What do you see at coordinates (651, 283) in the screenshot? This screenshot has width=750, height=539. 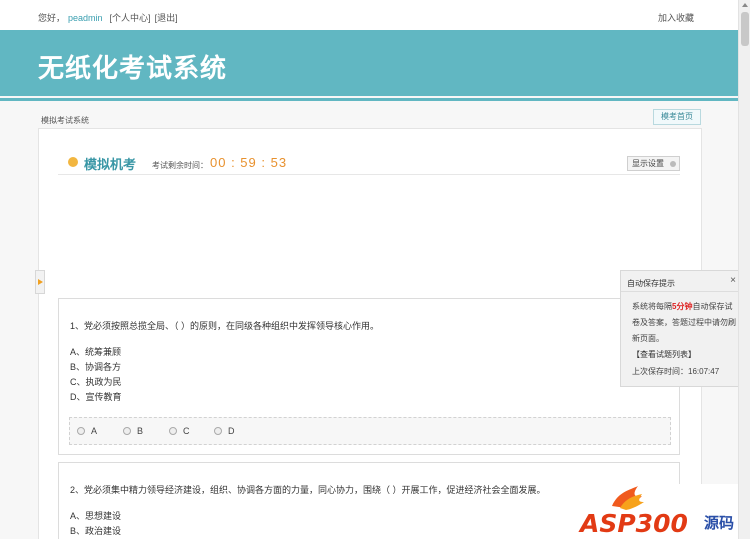 I see `autosave-title: 自动保存提示` at bounding box center [651, 283].